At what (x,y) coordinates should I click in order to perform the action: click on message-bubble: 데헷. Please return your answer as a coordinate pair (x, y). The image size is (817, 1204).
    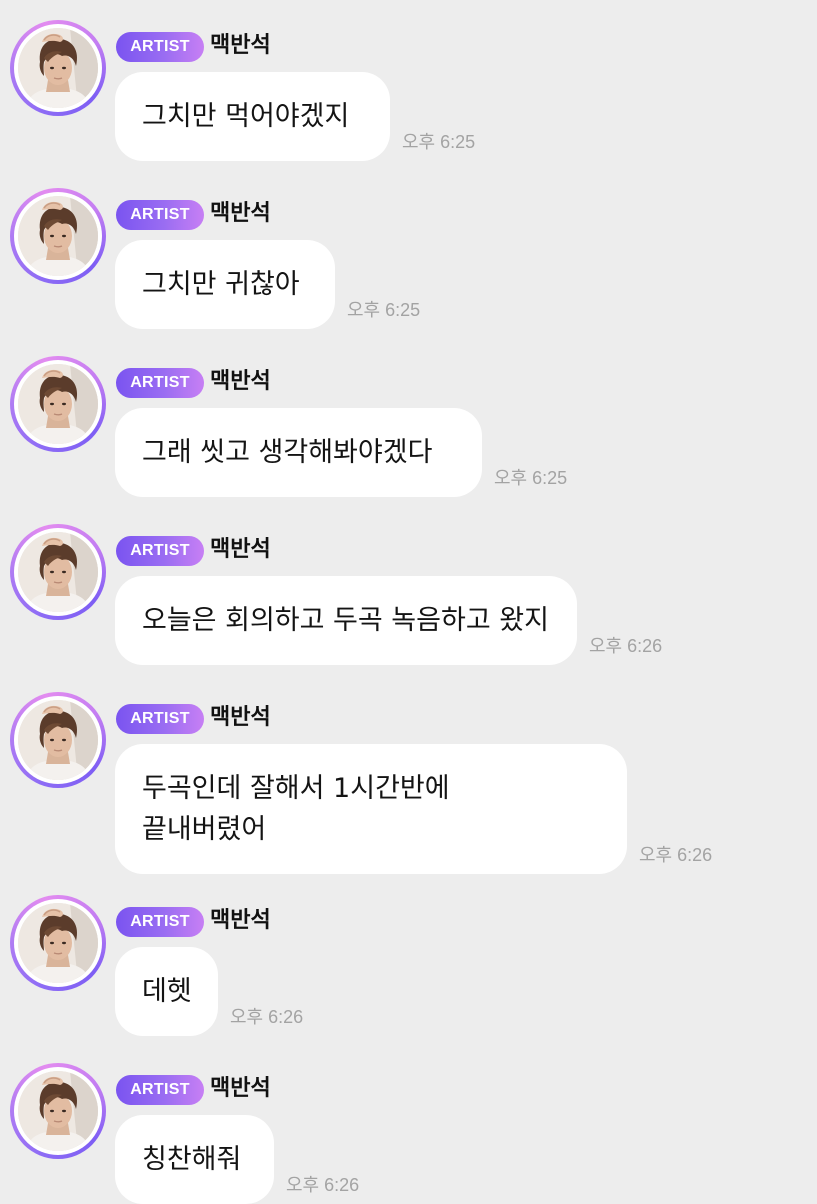
    Looking at the image, I should click on (166, 991).